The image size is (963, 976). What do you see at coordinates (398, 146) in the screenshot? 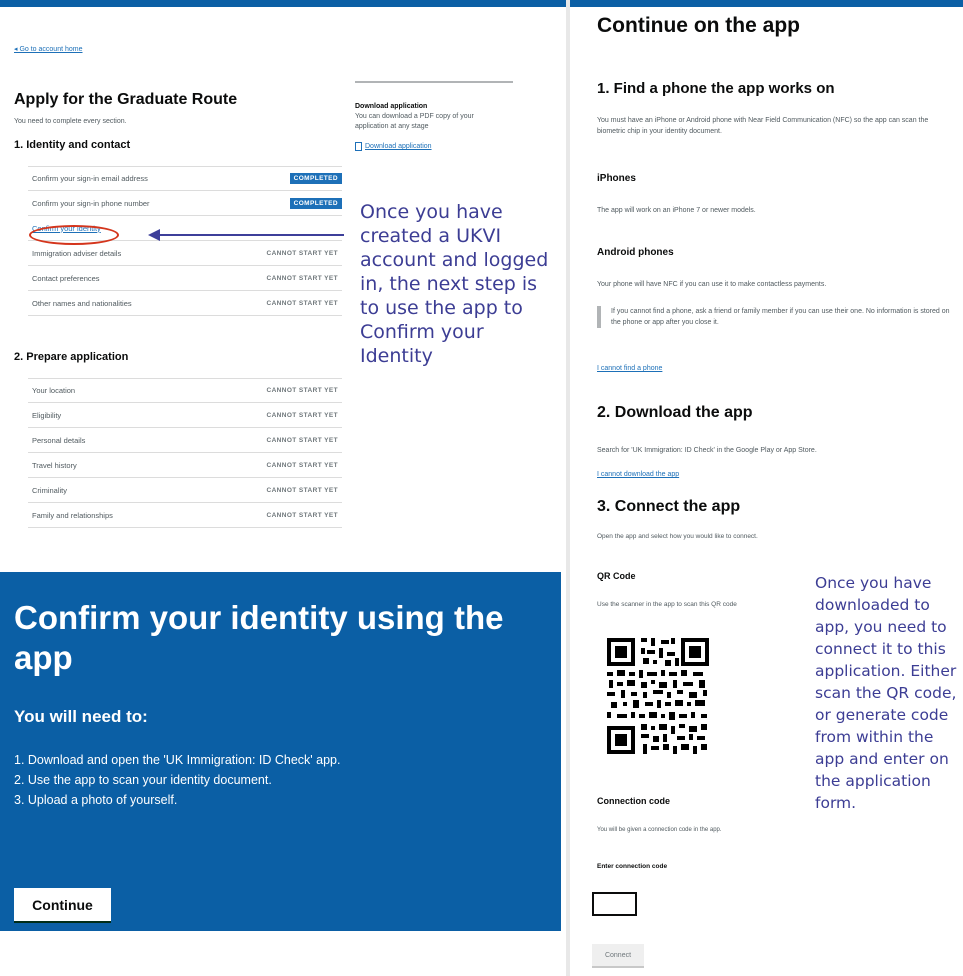
I see `download-link-label: Download application` at bounding box center [398, 146].